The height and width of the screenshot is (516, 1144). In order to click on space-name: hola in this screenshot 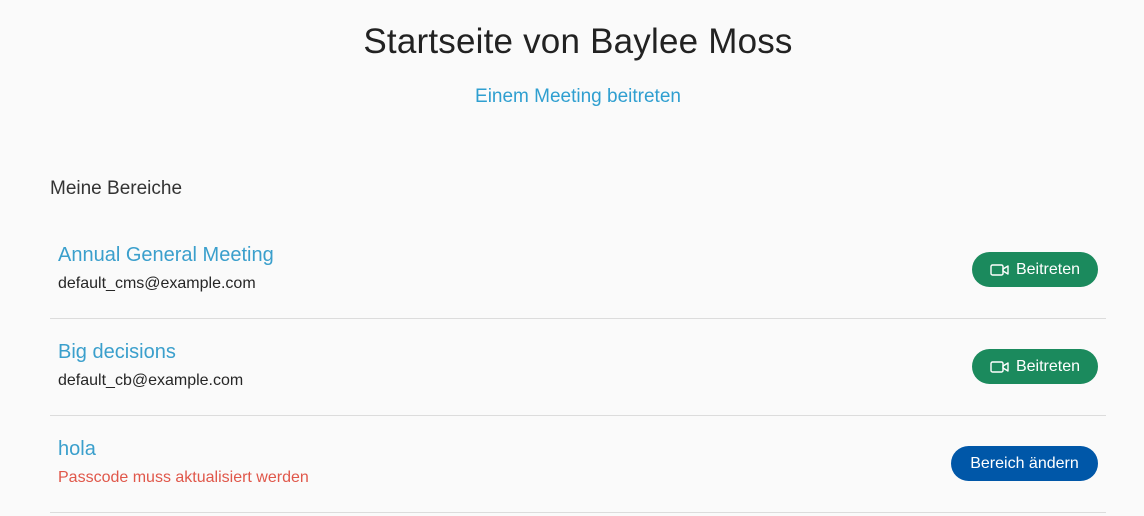, I will do `click(77, 449)`.